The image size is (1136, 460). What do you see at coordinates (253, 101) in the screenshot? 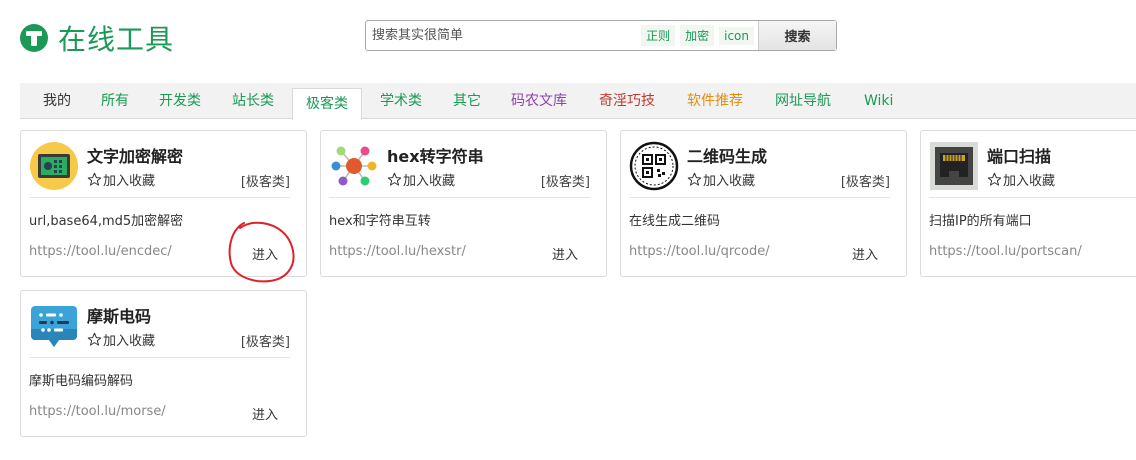
I see `tab-webmaster: 站长类` at bounding box center [253, 101].